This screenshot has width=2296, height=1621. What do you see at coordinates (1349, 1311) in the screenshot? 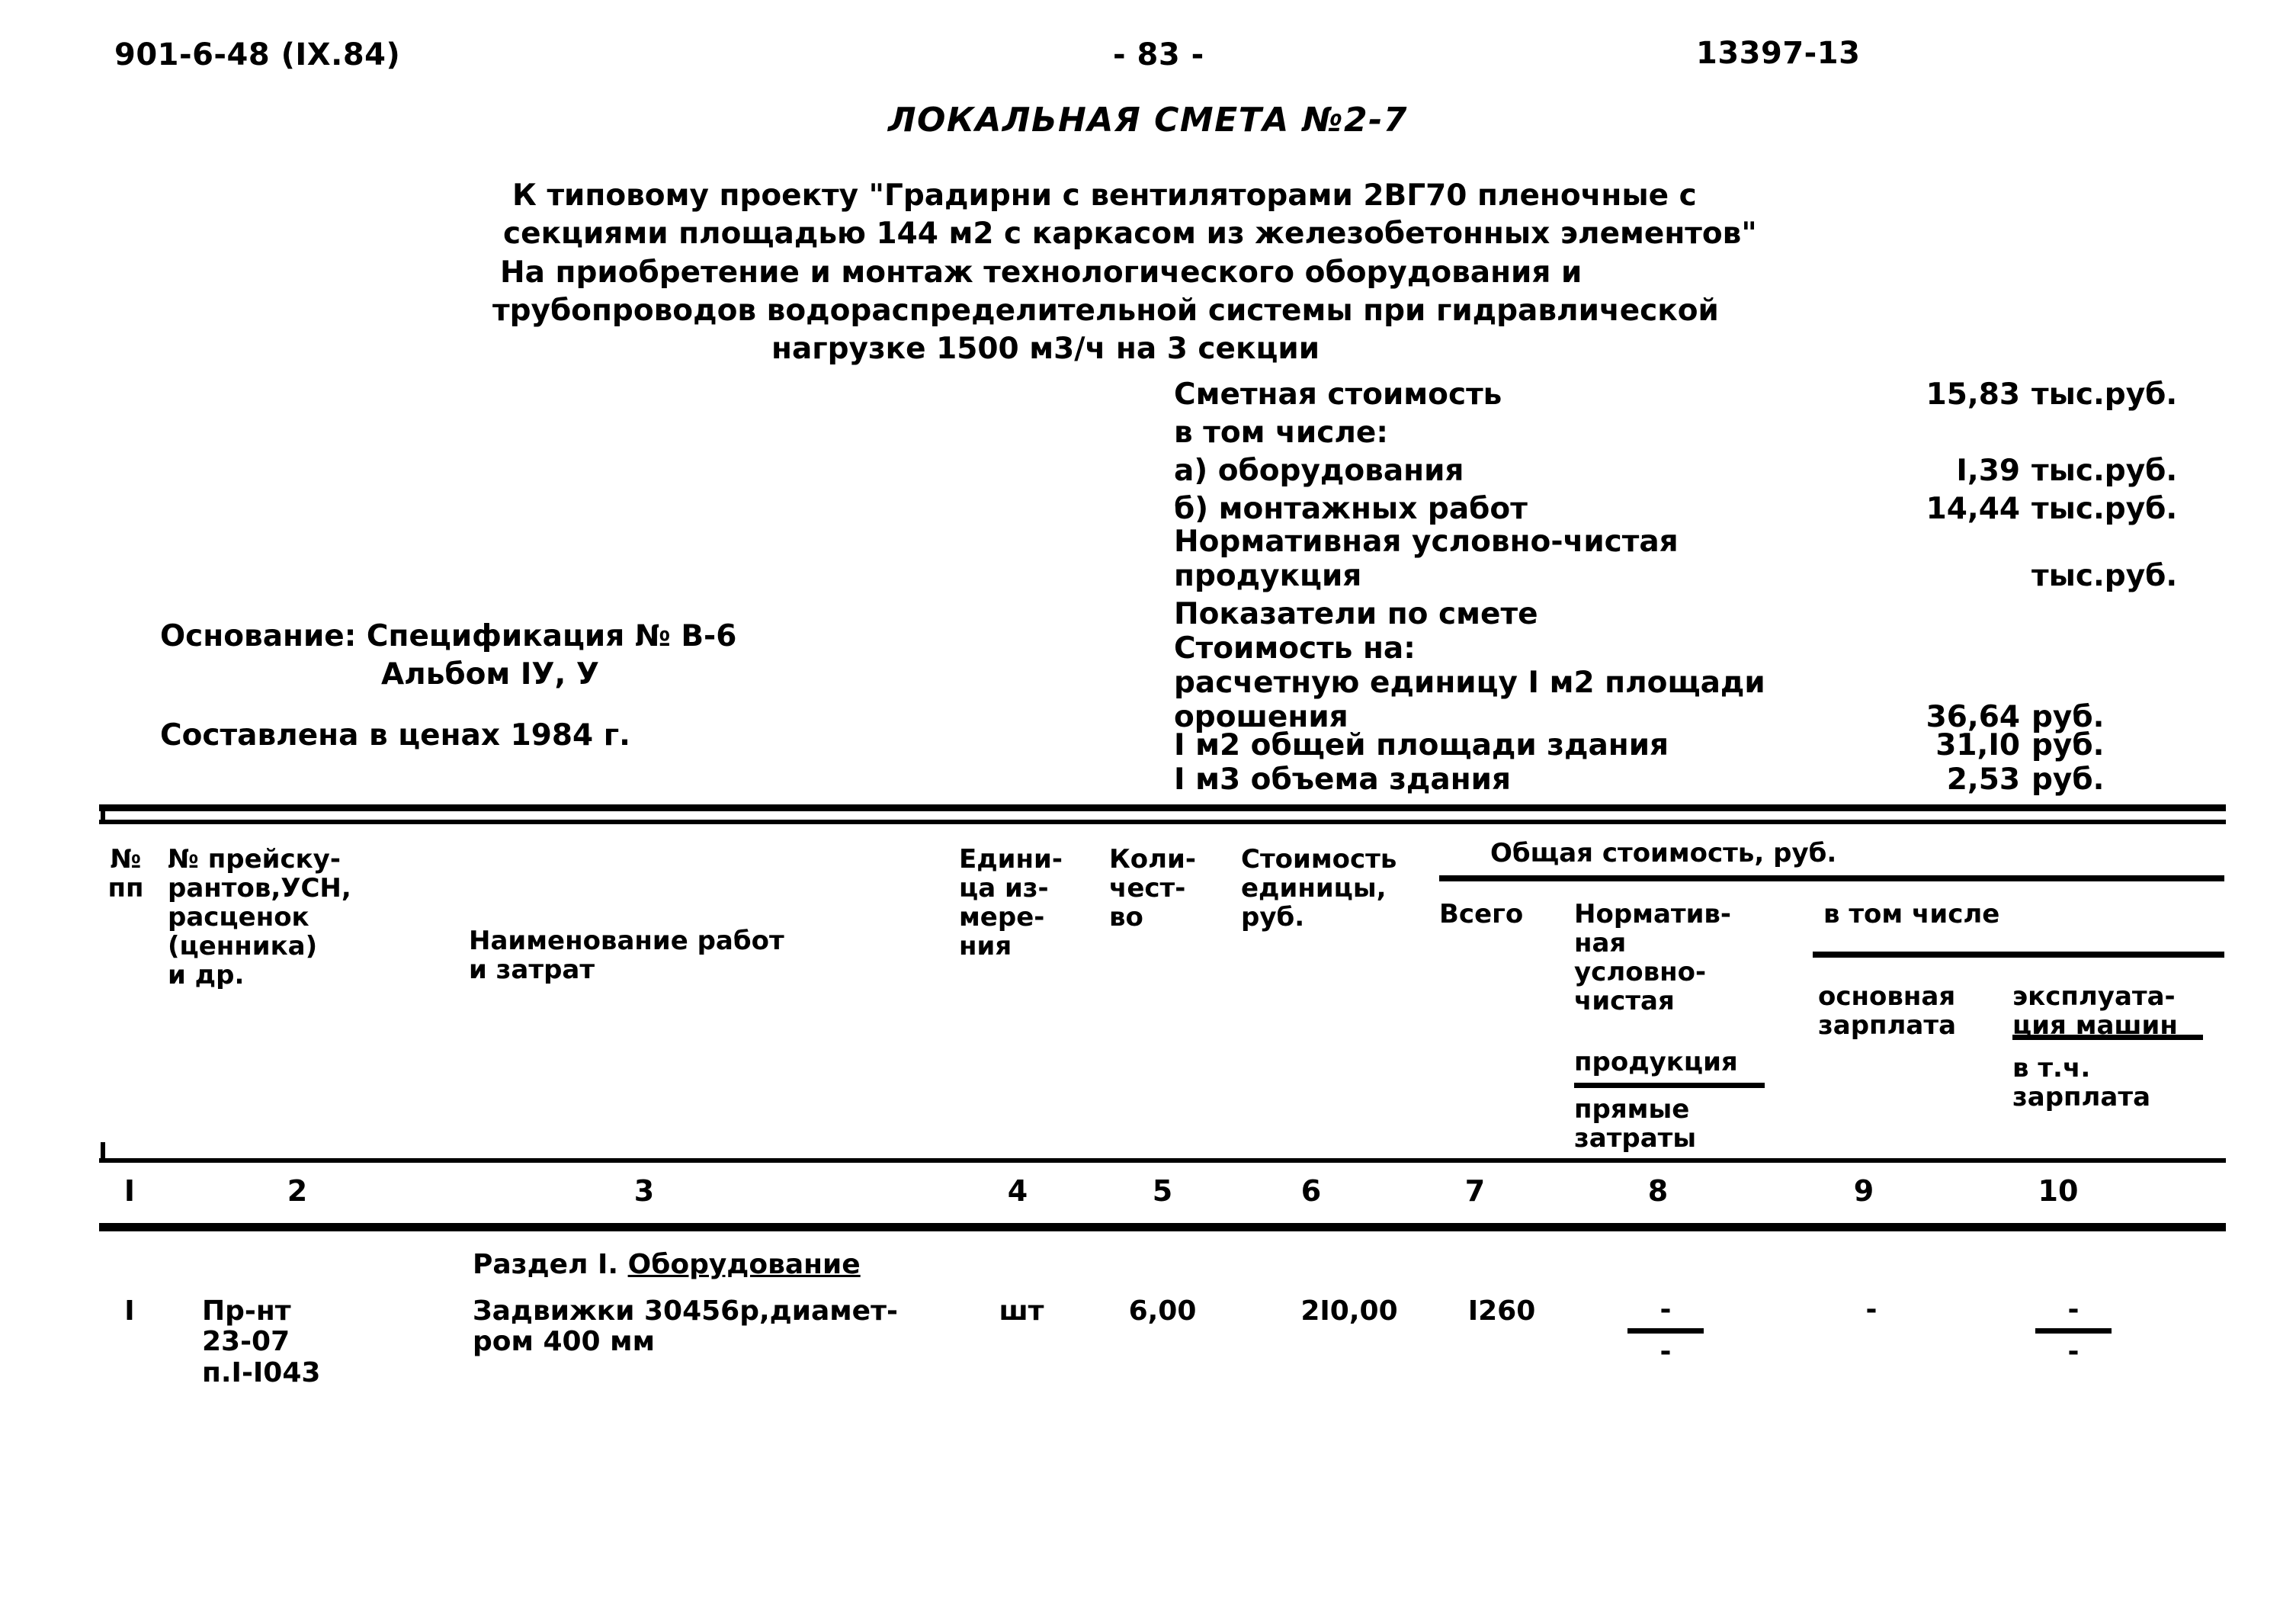
I see `row-0-col6: 2I0,00` at bounding box center [1349, 1311].